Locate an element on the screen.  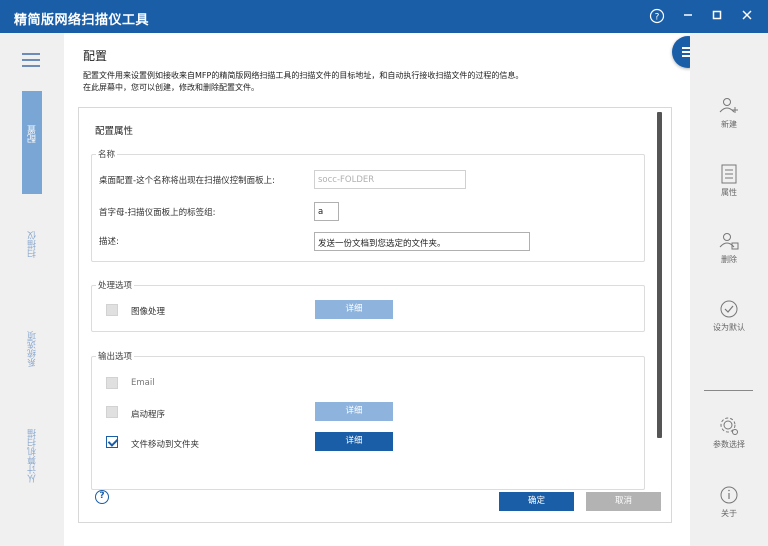
process-options-label: 处理选项 is located at coordinates (115, 285).